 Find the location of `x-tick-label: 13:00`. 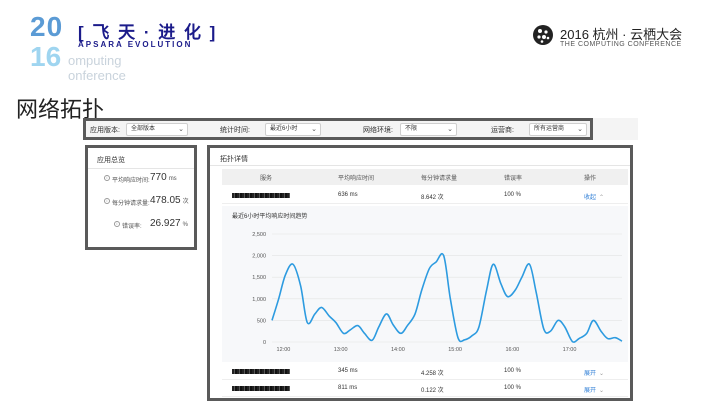

x-tick-label: 13:00 is located at coordinates (341, 350).